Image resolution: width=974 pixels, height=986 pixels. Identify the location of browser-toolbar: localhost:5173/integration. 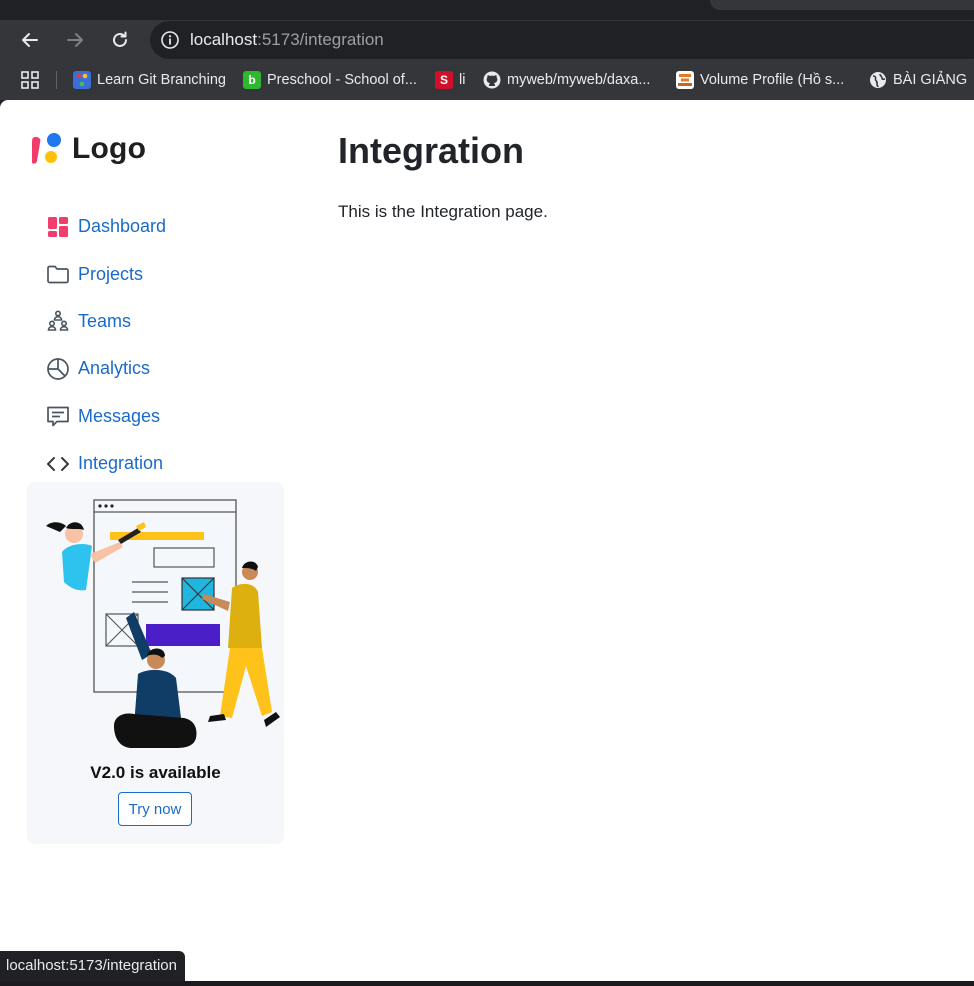
(487, 40).